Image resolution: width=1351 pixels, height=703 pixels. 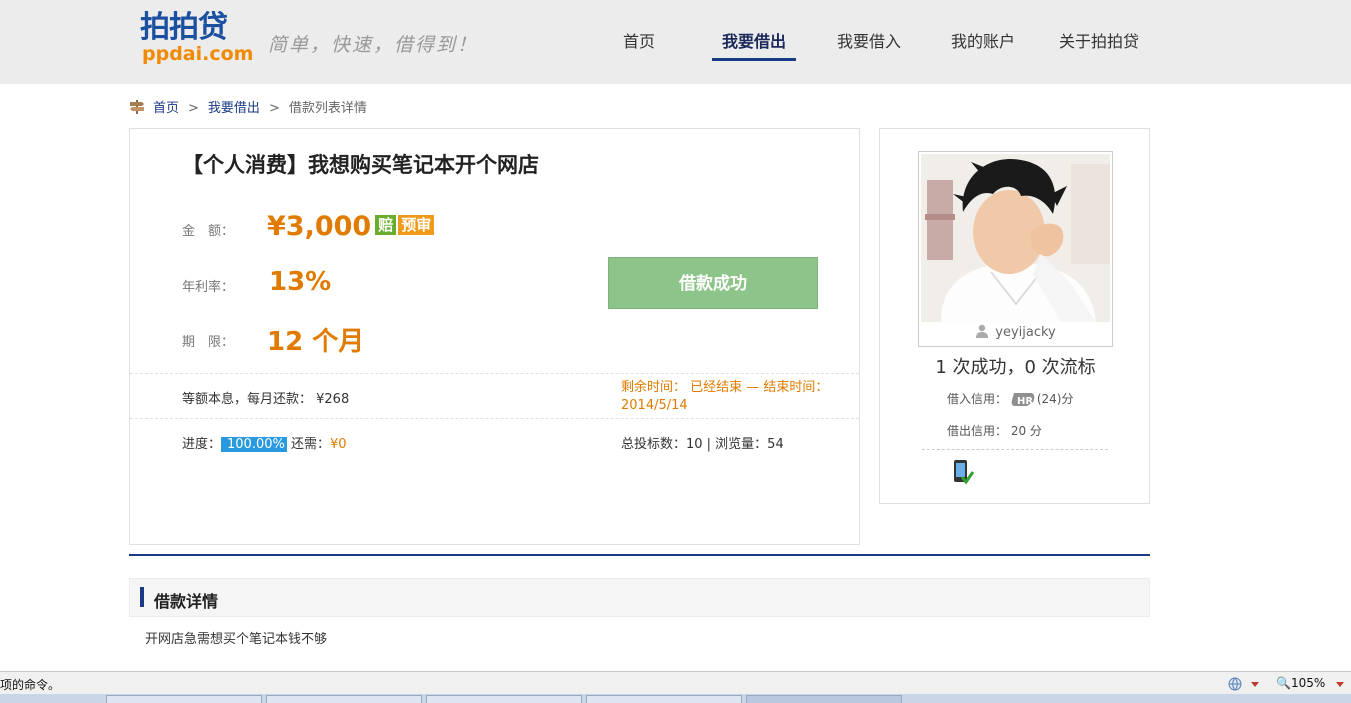 I want to click on credit-grade-badge: HR, so click(x=1023, y=400).